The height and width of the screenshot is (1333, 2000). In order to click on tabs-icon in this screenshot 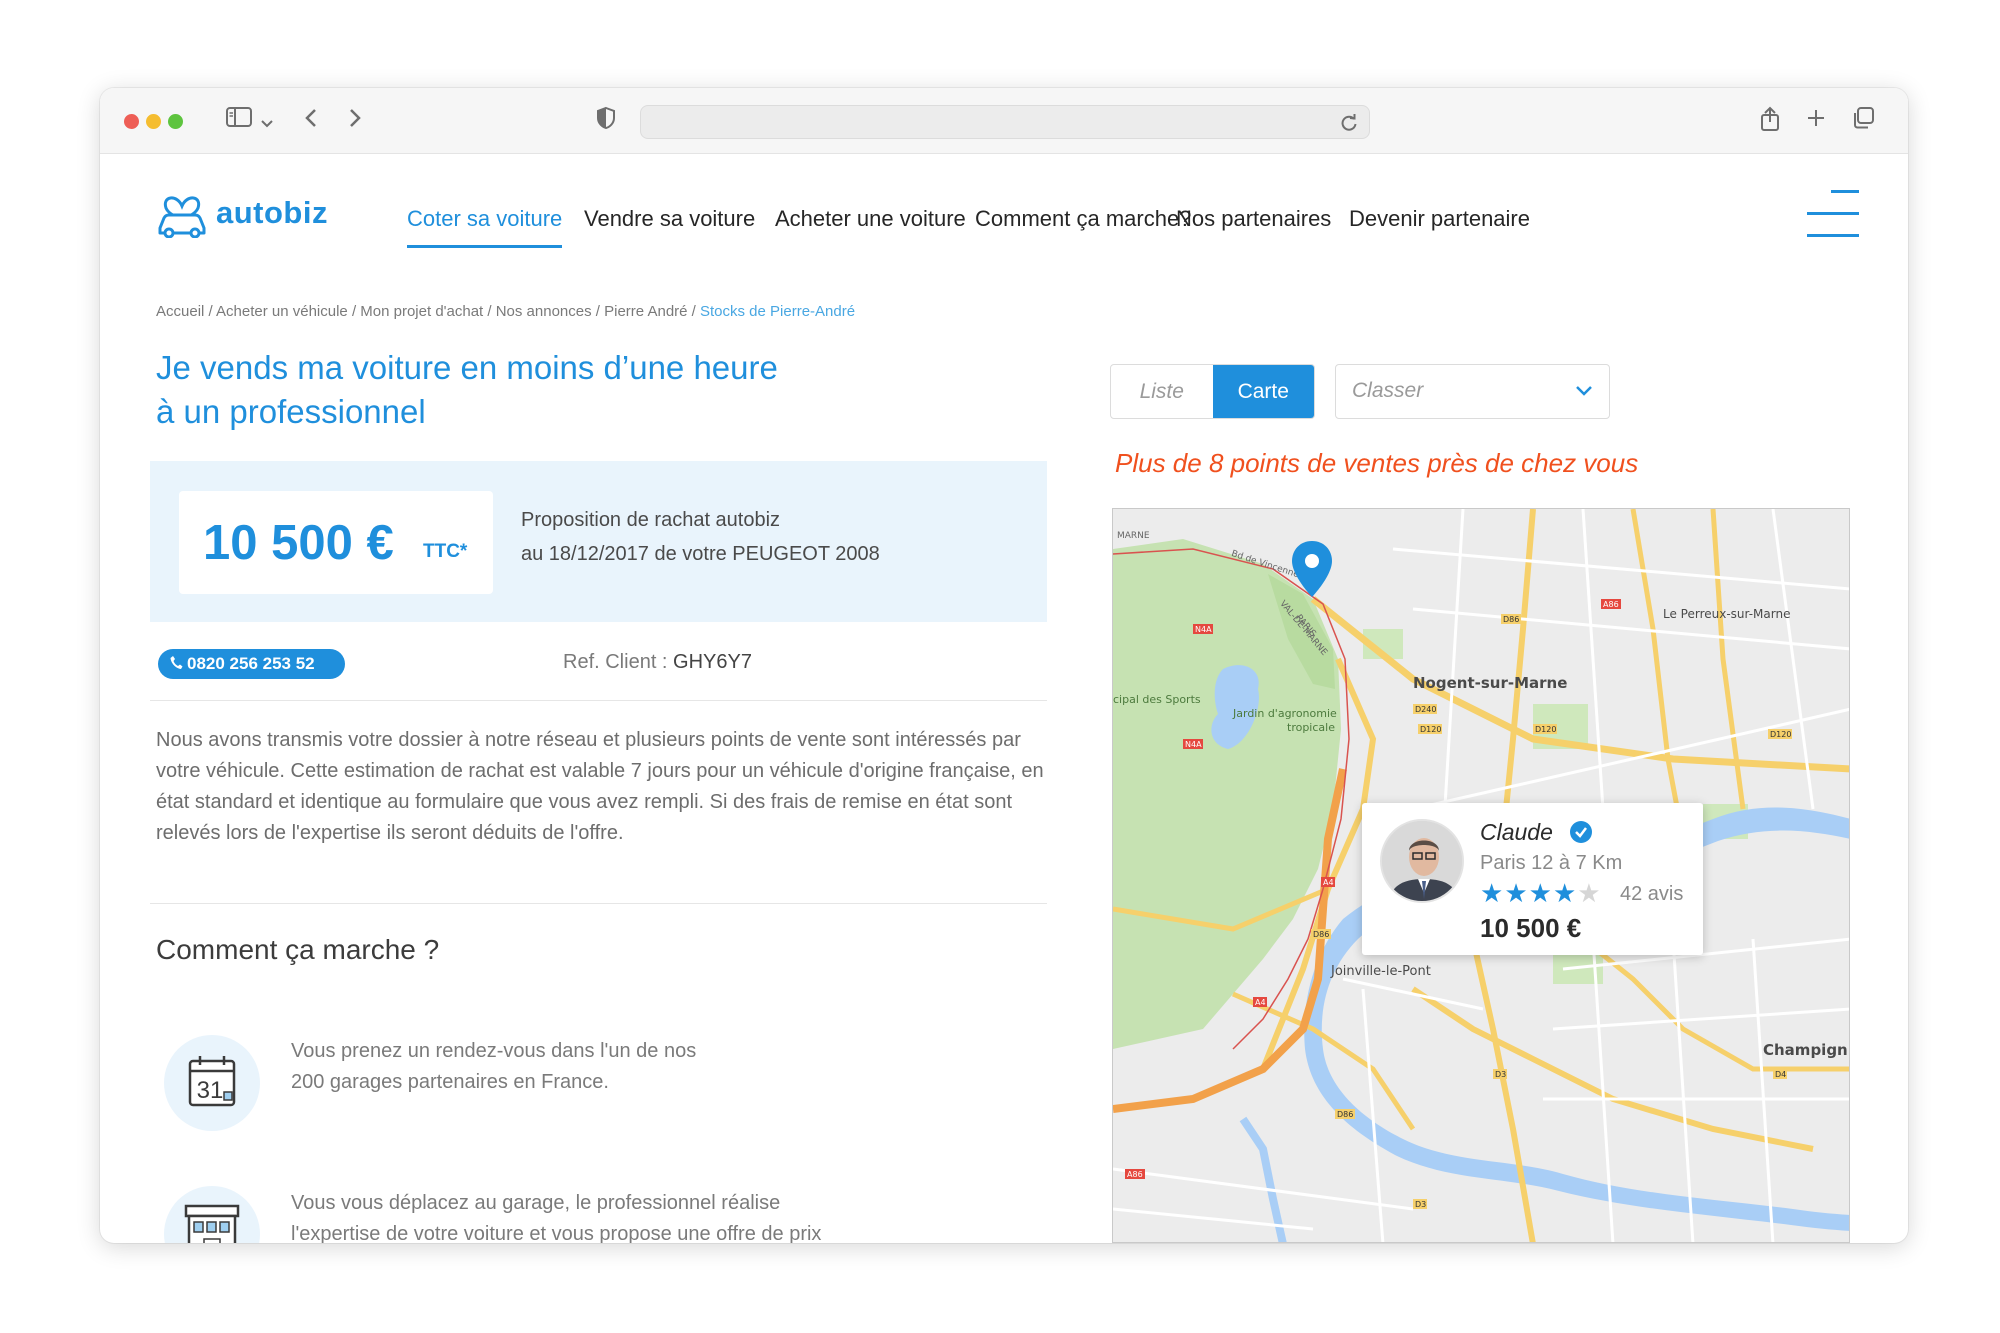, I will do `click(1863, 121)`.